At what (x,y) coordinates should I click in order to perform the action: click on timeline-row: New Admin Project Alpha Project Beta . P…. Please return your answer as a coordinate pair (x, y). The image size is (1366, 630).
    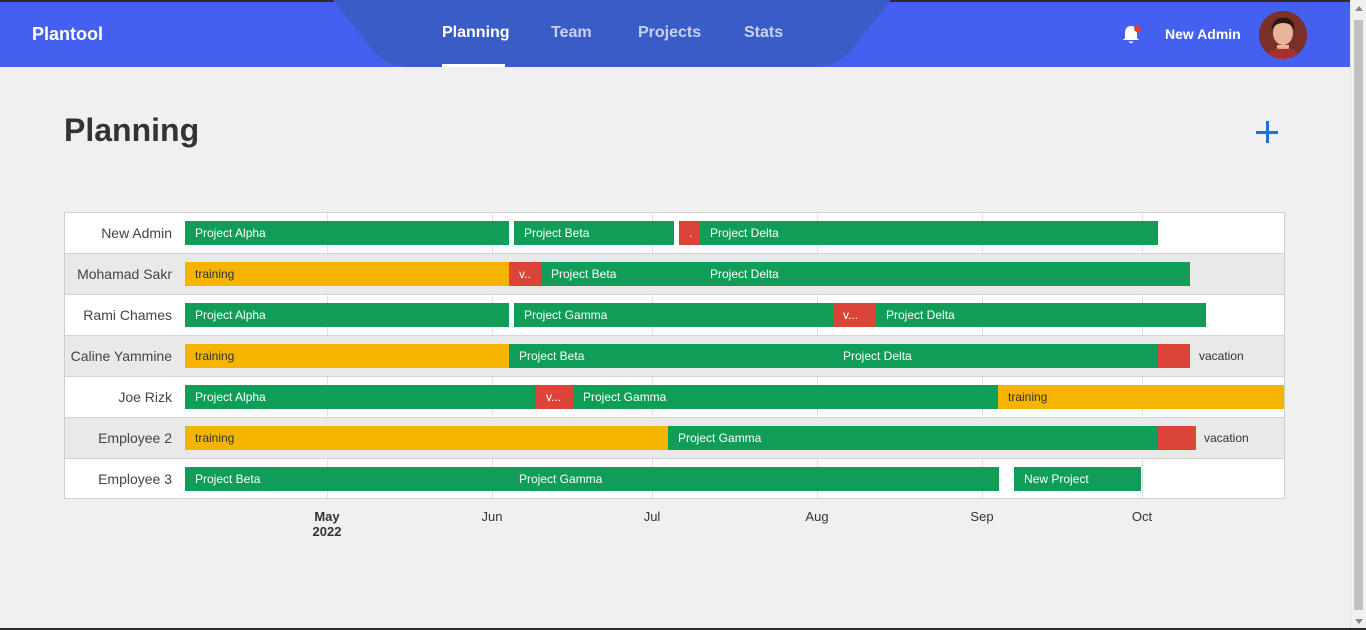
    Looking at the image, I should click on (674, 233).